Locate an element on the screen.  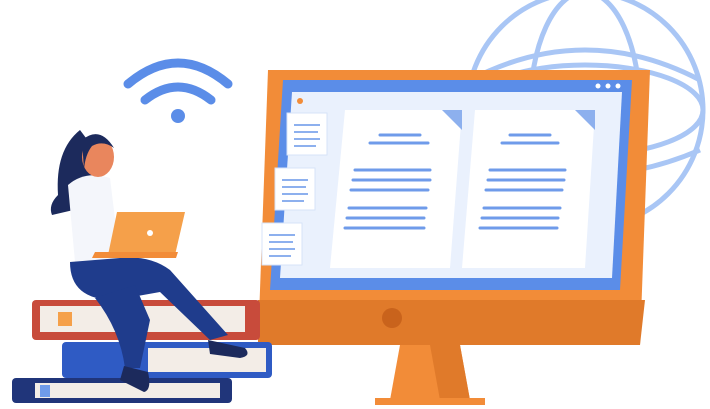
wifi-icon is located at coordinates (178, 90).